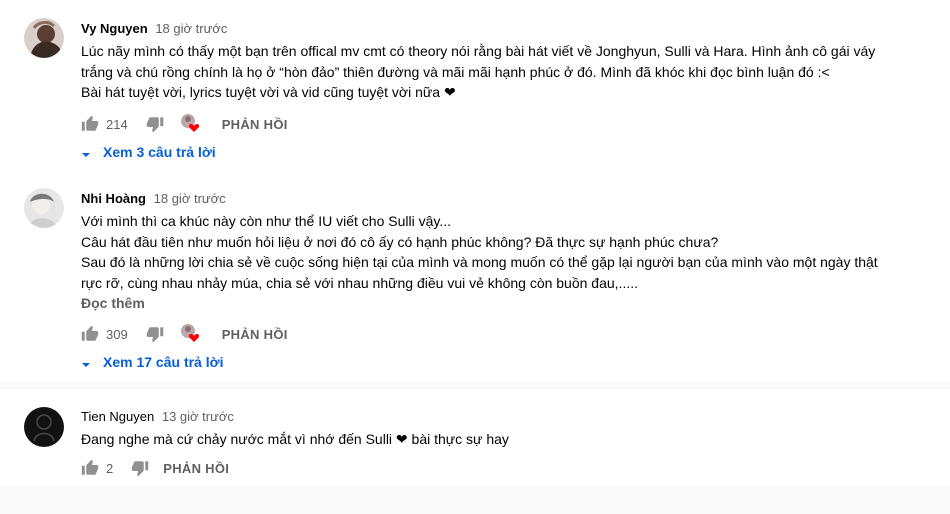  I want to click on view-replies-label: Xem 17 câu trả lời, so click(163, 362).